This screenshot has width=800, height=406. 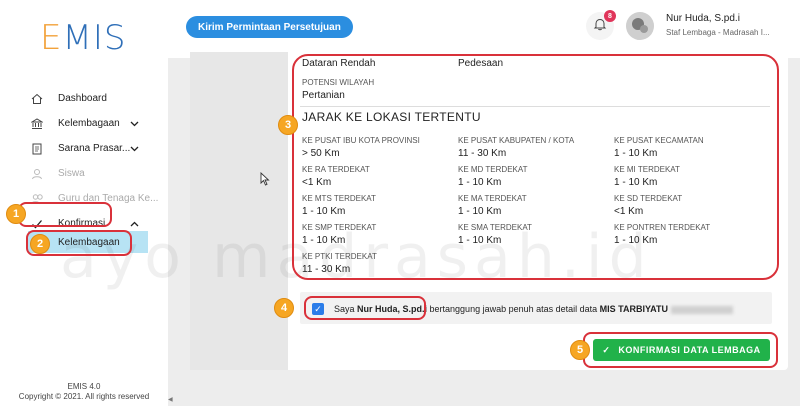 What do you see at coordinates (339, 63) in the screenshot?
I see `dataran-label: Dataran Rendah` at bounding box center [339, 63].